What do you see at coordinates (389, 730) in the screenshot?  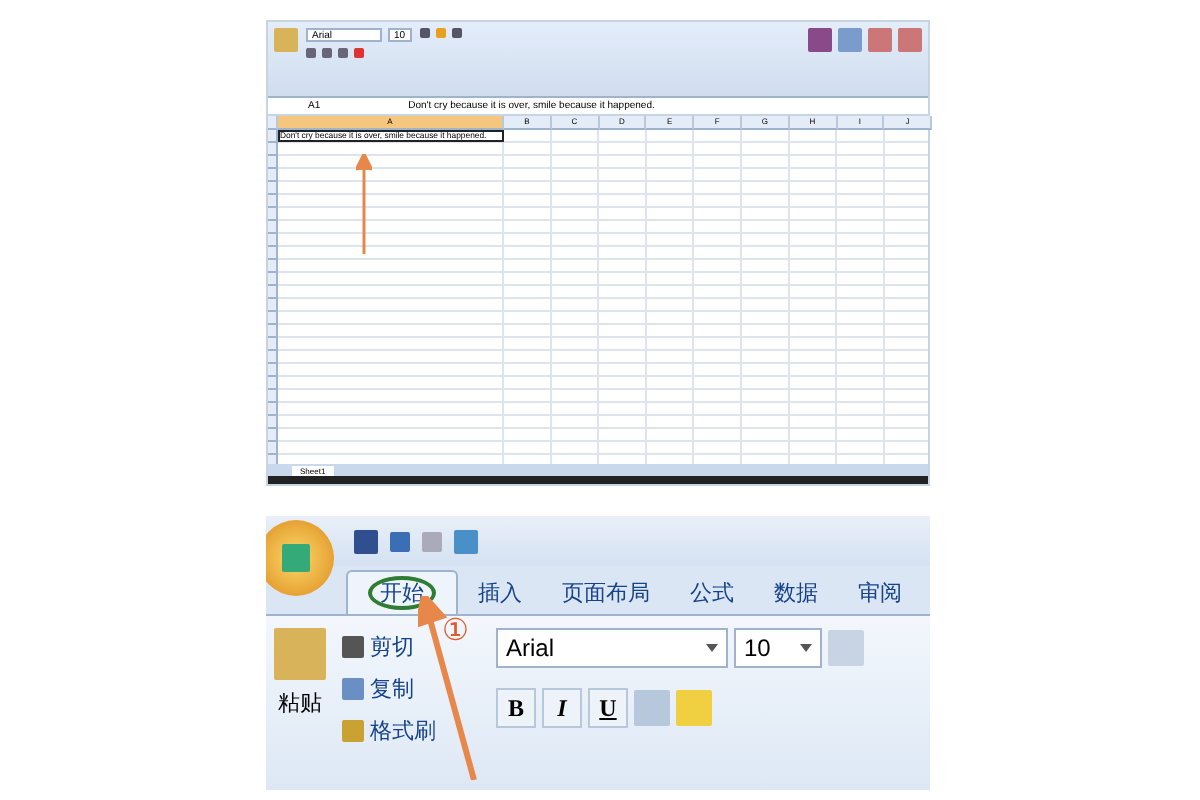 I see `clipboard-button: 格式刷` at bounding box center [389, 730].